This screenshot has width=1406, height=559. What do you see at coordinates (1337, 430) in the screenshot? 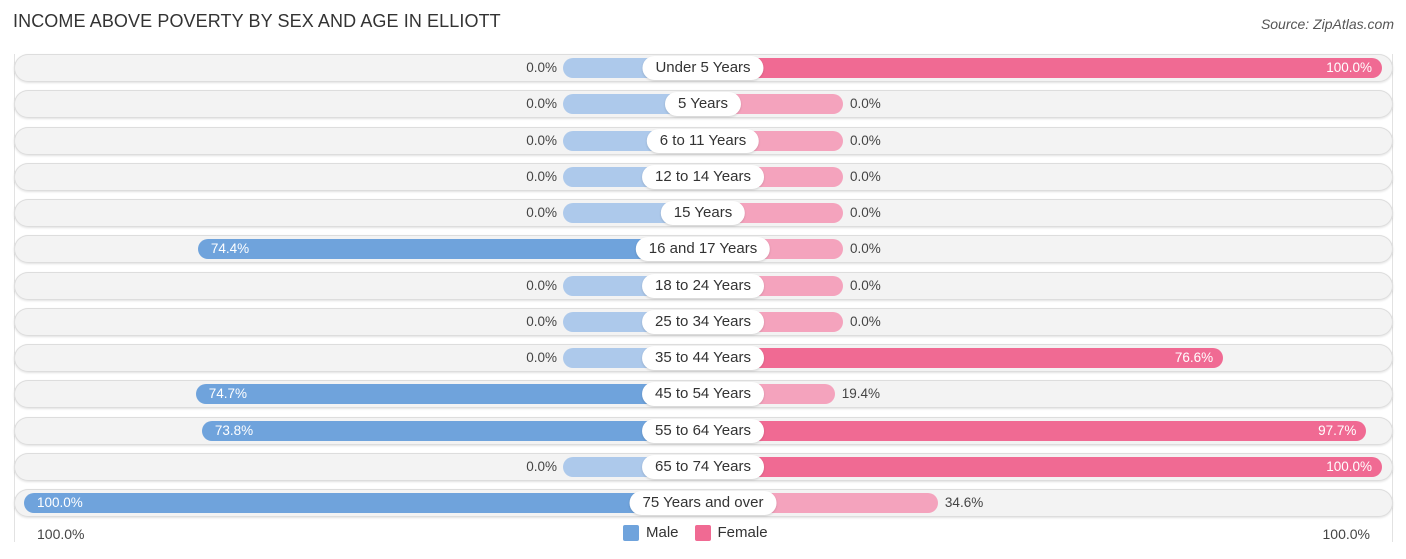
I see `value-label-female: 97.7%` at bounding box center [1337, 430].